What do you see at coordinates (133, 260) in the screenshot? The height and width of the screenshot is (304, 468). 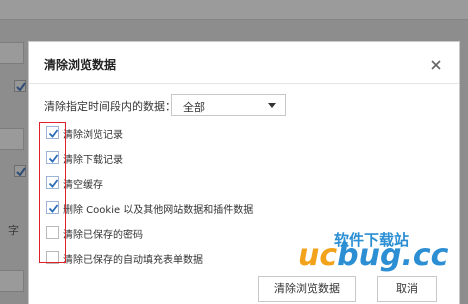 I see `option-label: 清除已保存的自动填充表单数据` at bounding box center [133, 260].